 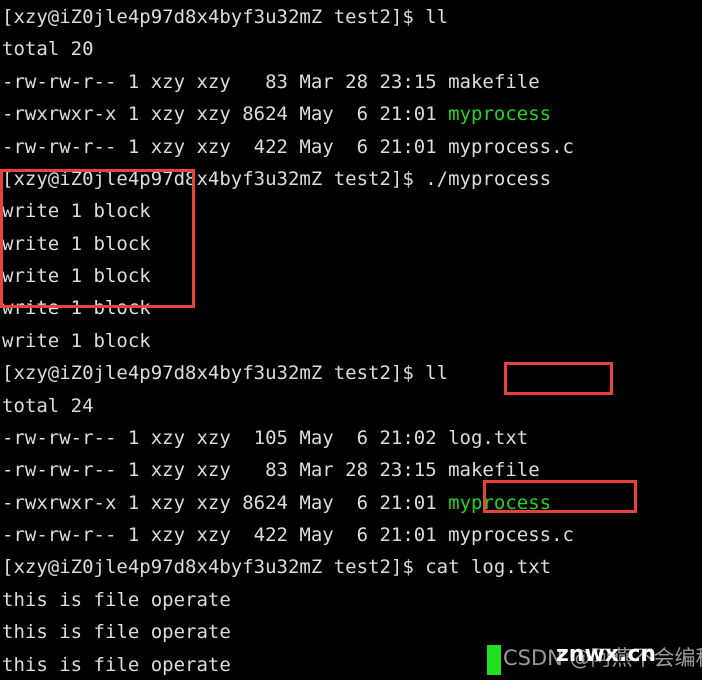 What do you see at coordinates (48, 49) in the screenshot?
I see `terminal-text: total 20` at bounding box center [48, 49].